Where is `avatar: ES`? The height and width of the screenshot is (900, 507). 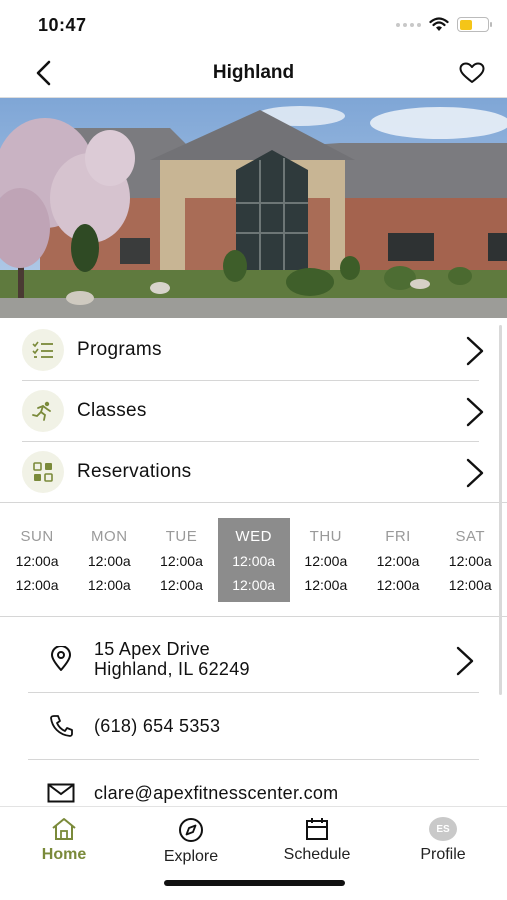 avatar: ES is located at coordinates (443, 829).